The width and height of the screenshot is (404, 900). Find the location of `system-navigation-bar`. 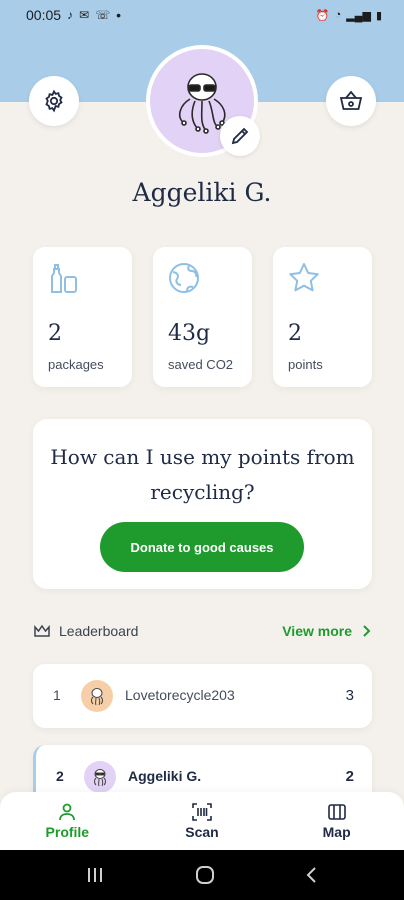

system-navigation-bar is located at coordinates (202, 875).